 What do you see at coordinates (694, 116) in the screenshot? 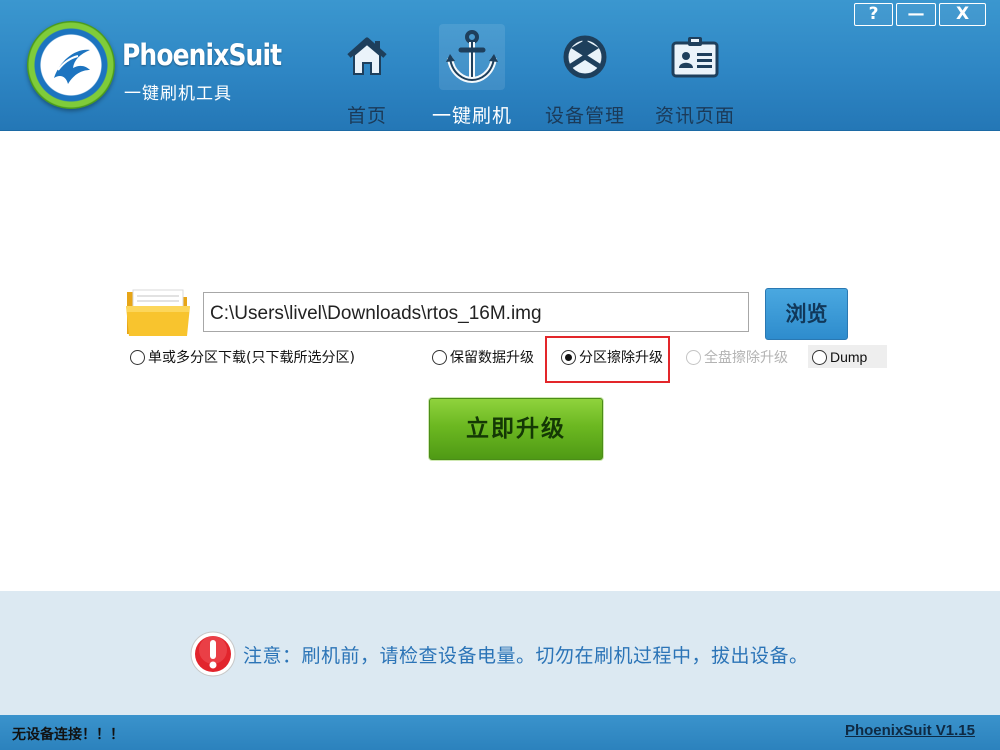
I see `tab-news-label: 资讯页面` at bounding box center [694, 116].